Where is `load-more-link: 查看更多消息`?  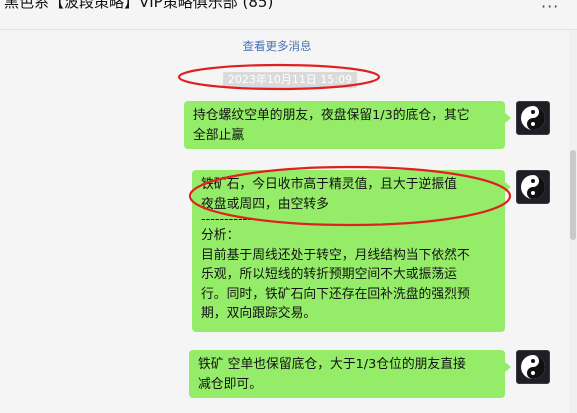
load-more-link: 查看更多消息 is located at coordinates (277, 46).